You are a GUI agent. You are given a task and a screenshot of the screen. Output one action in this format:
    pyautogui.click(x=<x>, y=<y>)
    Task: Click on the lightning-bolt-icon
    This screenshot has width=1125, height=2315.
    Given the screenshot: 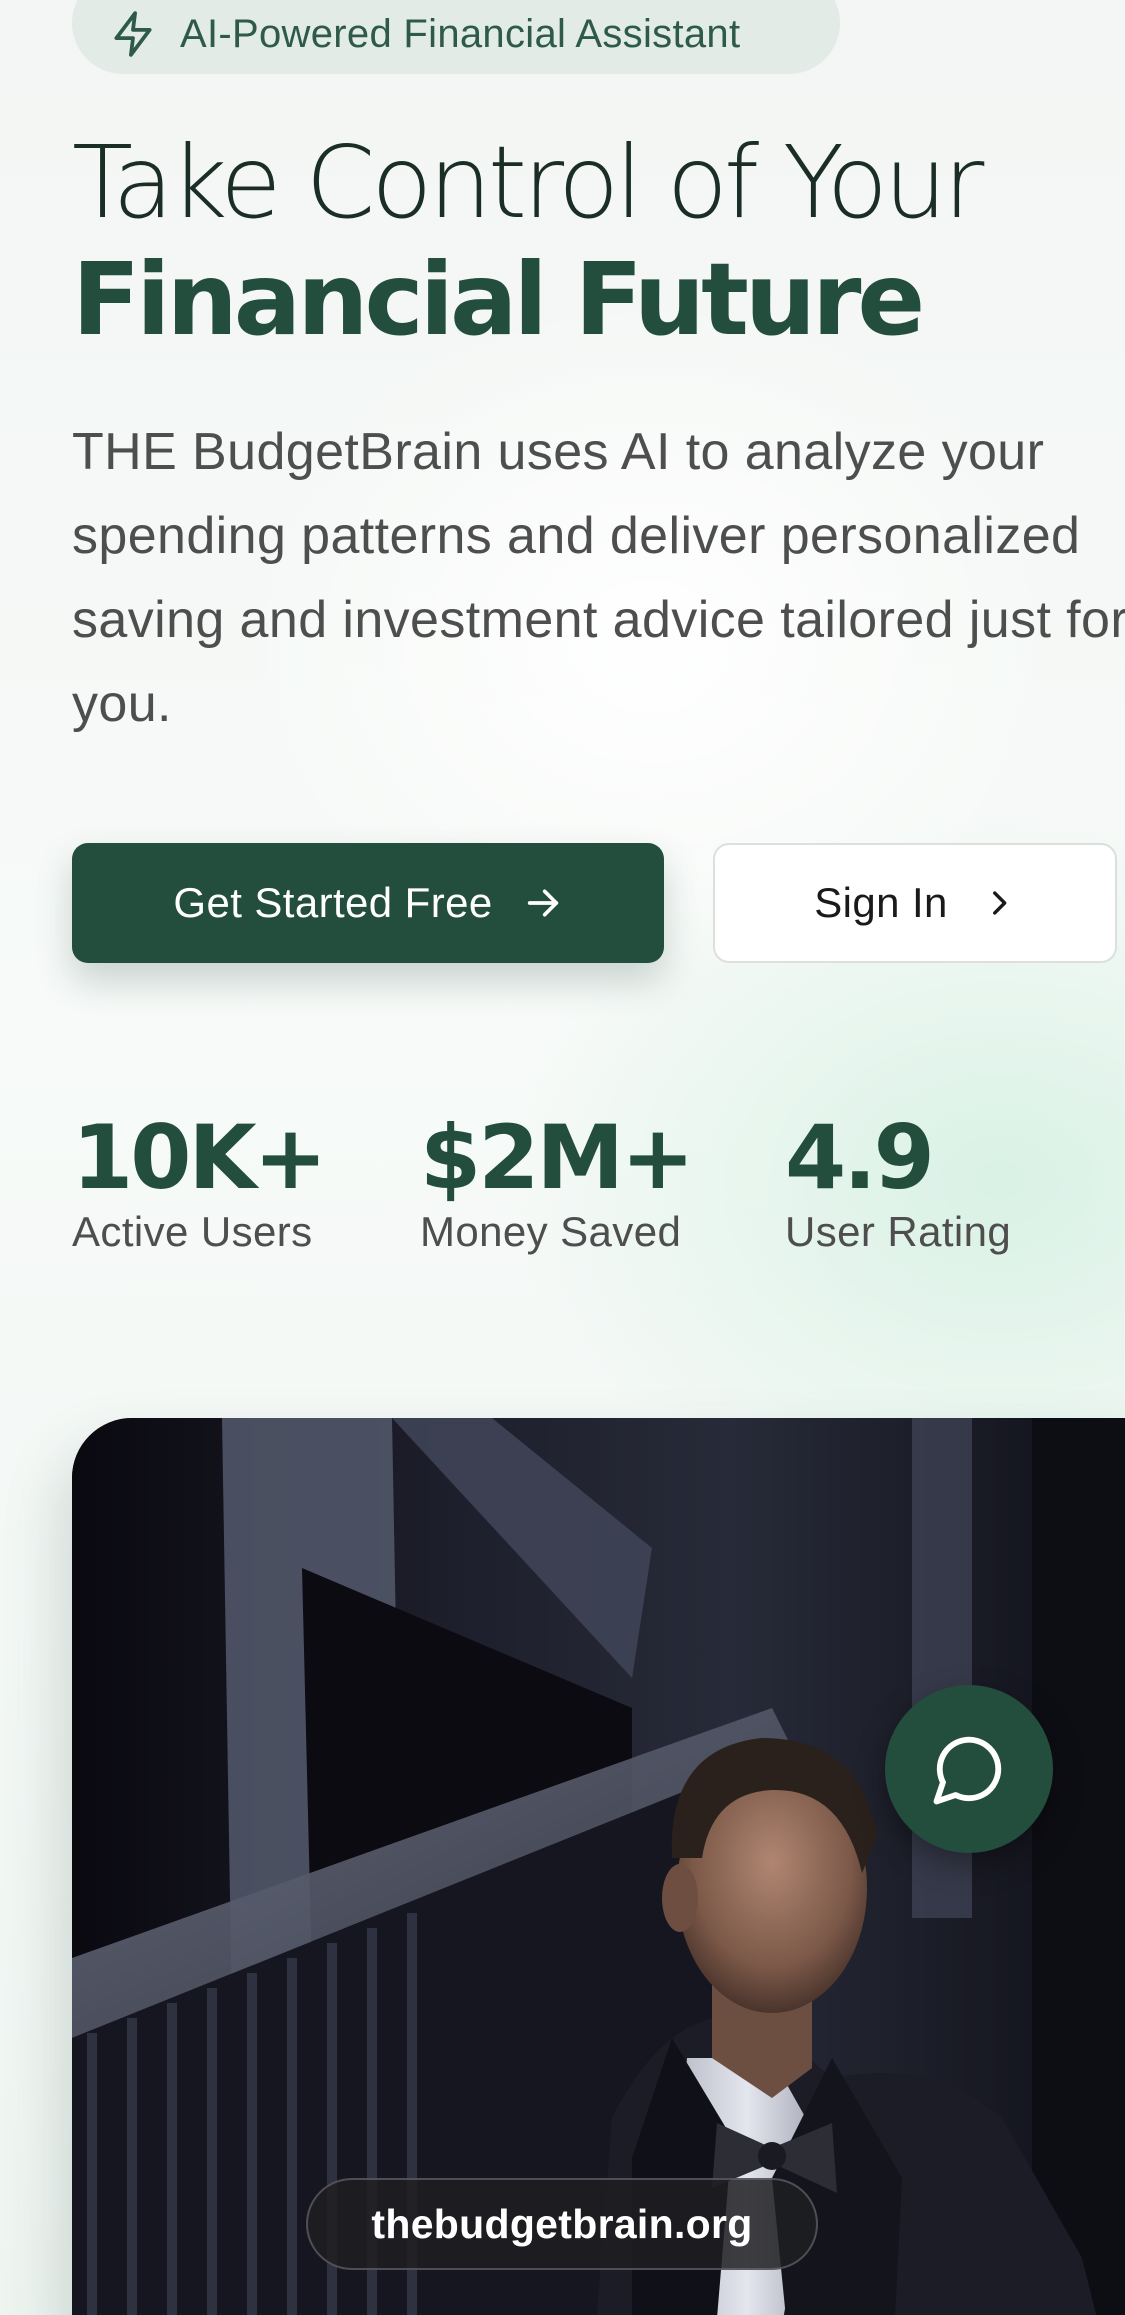 What is the action you would take?
    pyautogui.click(x=133, y=34)
    